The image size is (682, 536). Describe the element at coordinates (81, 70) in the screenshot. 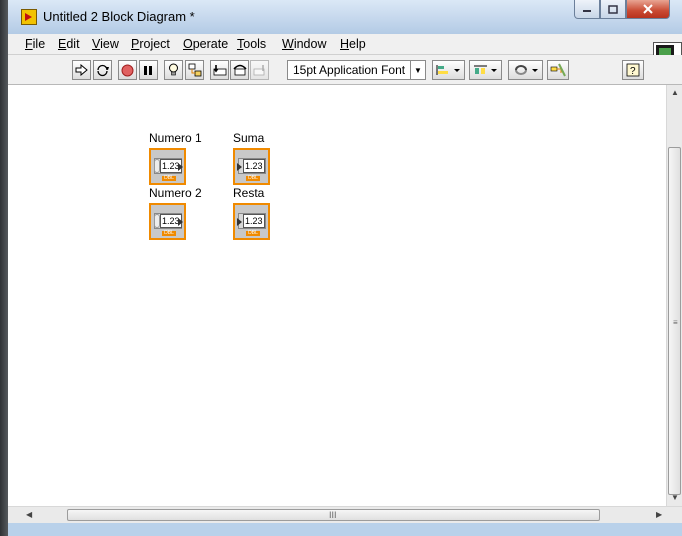

I see `run-arrow-icon` at that location.